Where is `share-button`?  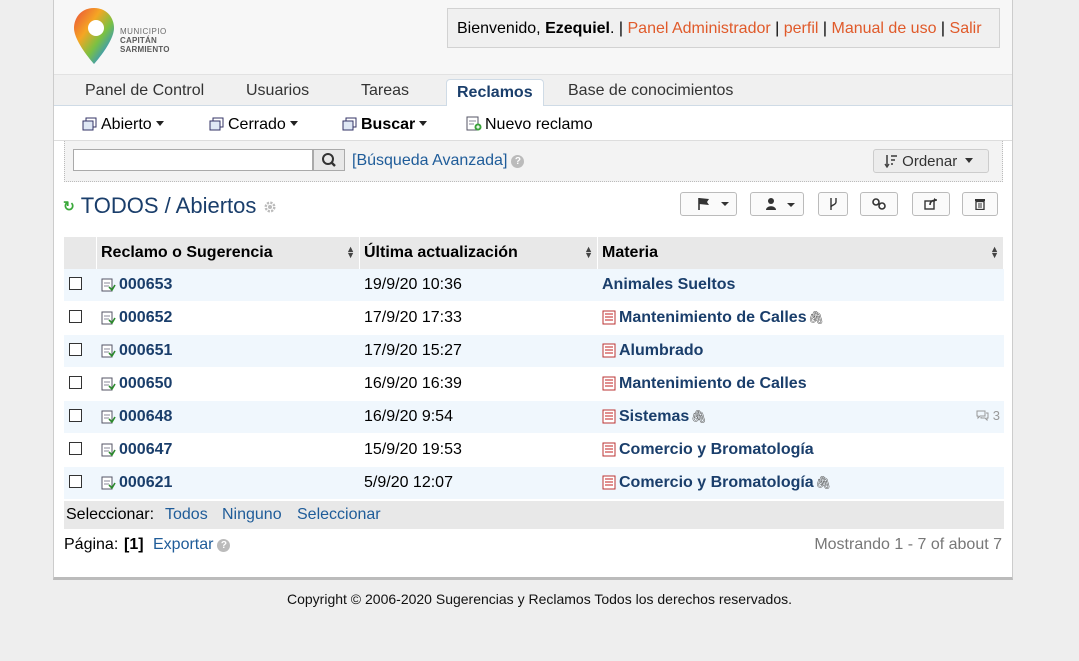
share-button is located at coordinates (931, 204).